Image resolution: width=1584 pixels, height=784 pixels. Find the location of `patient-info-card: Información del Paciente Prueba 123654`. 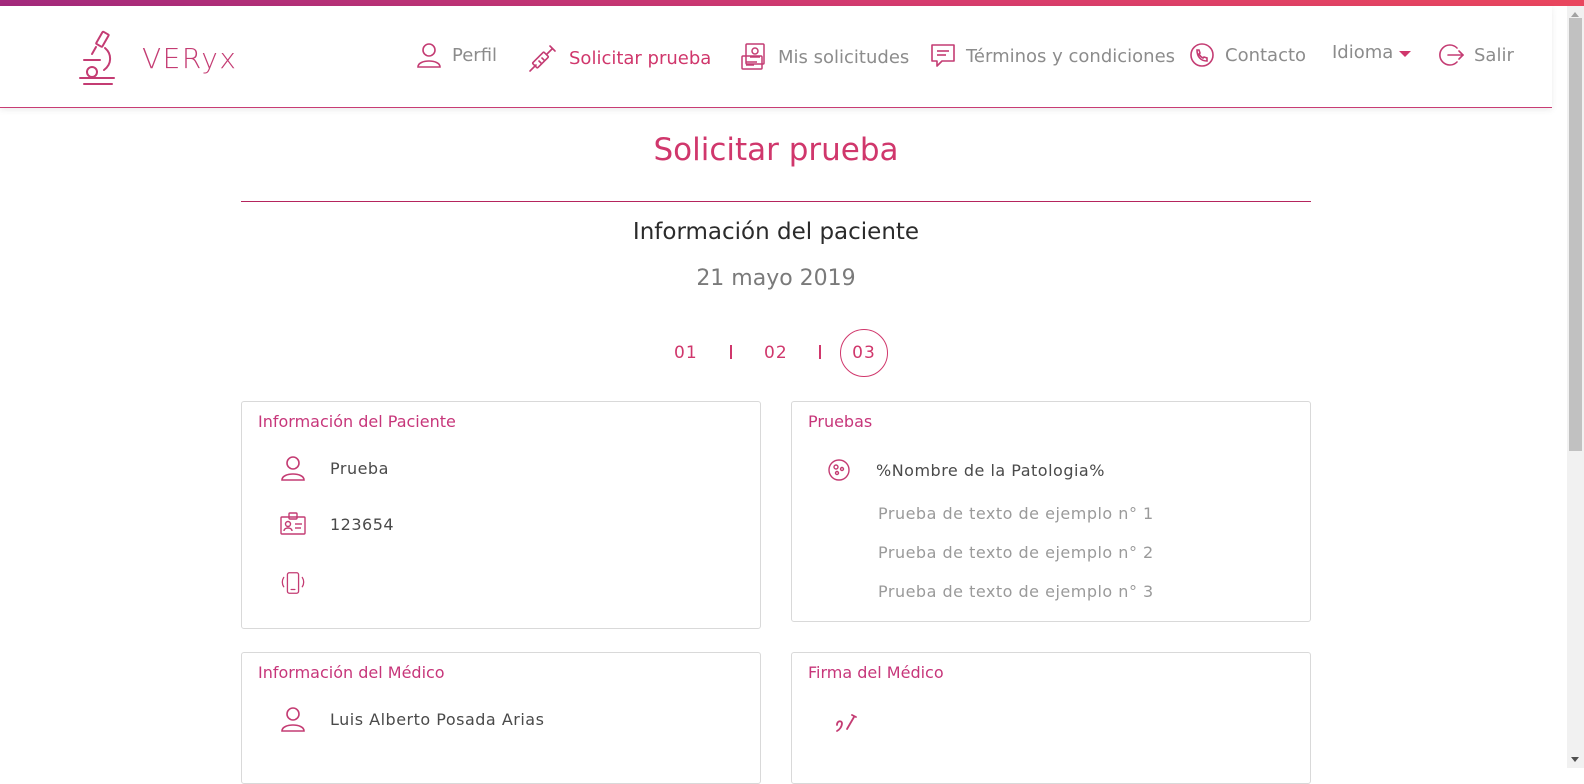

patient-info-card: Información del Paciente Prueba 123654 is located at coordinates (501, 515).